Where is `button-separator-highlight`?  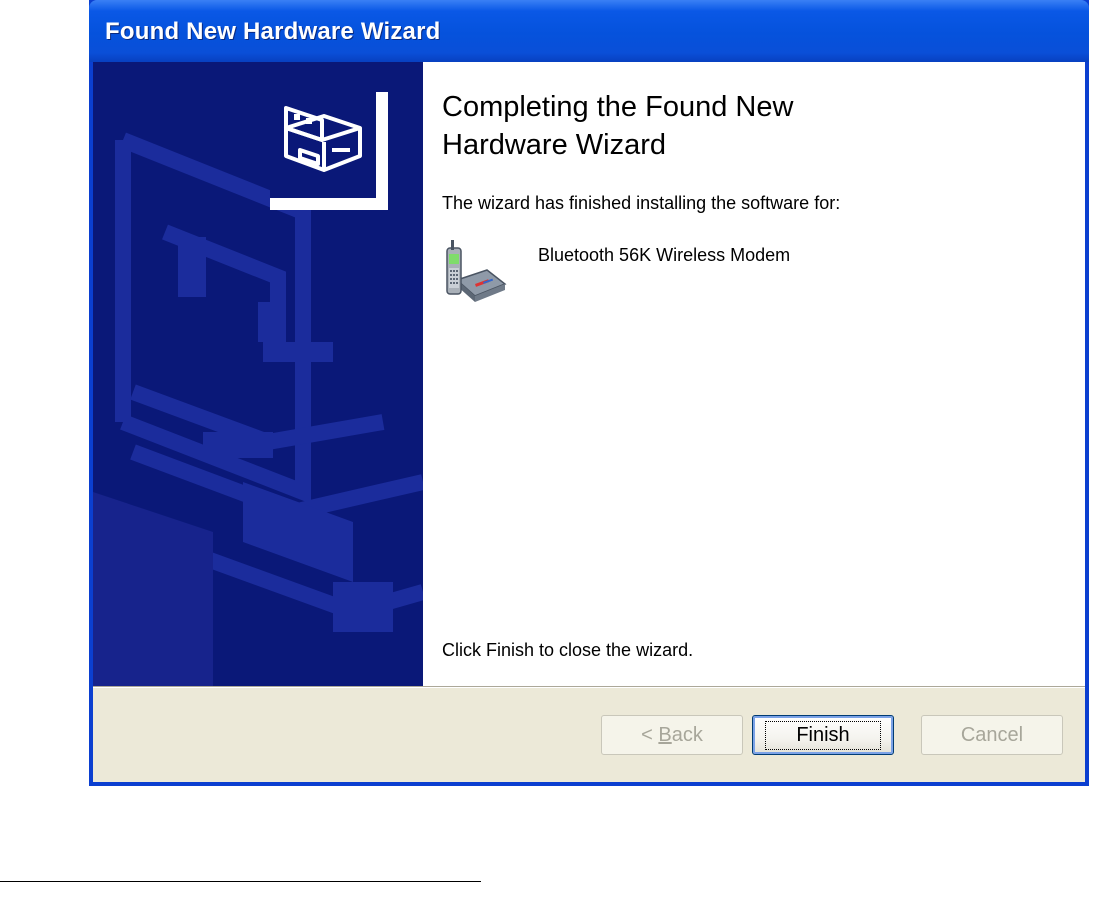 button-separator-highlight is located at coordinates (589, 687).